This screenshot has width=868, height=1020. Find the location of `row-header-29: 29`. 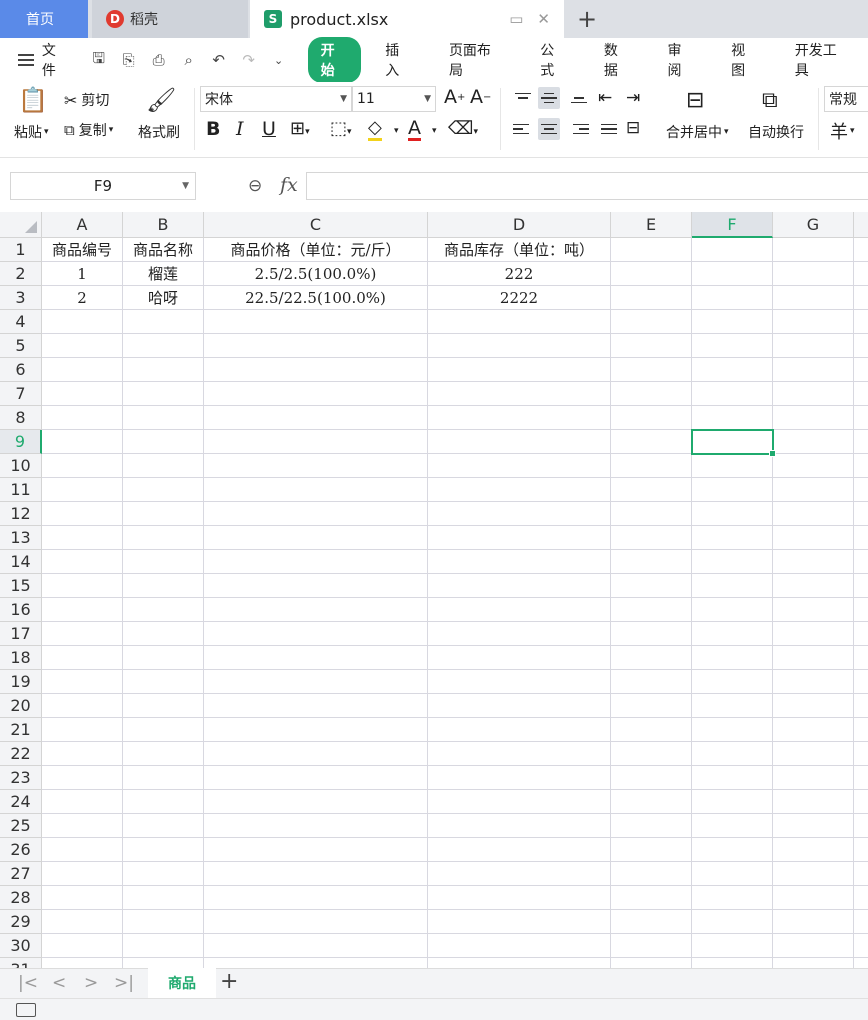

row-header-29: 29 is located at coordinates (21, 922).